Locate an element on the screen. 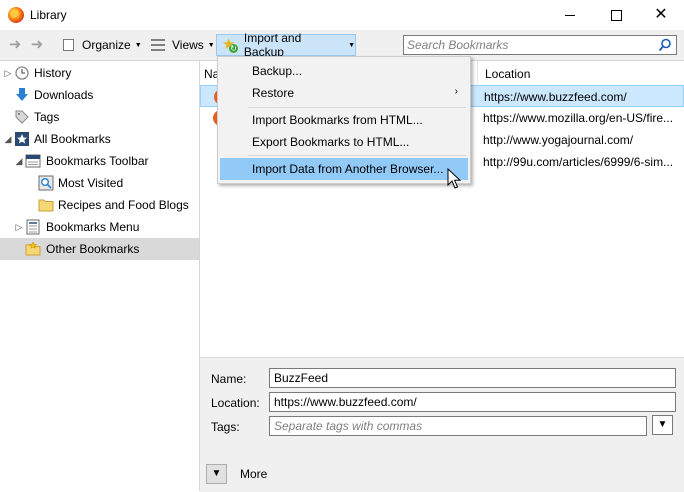 The width and height of the screenshot is (684, 492). bookmarks-toolbar-icon is located at coordinates (33, 161).